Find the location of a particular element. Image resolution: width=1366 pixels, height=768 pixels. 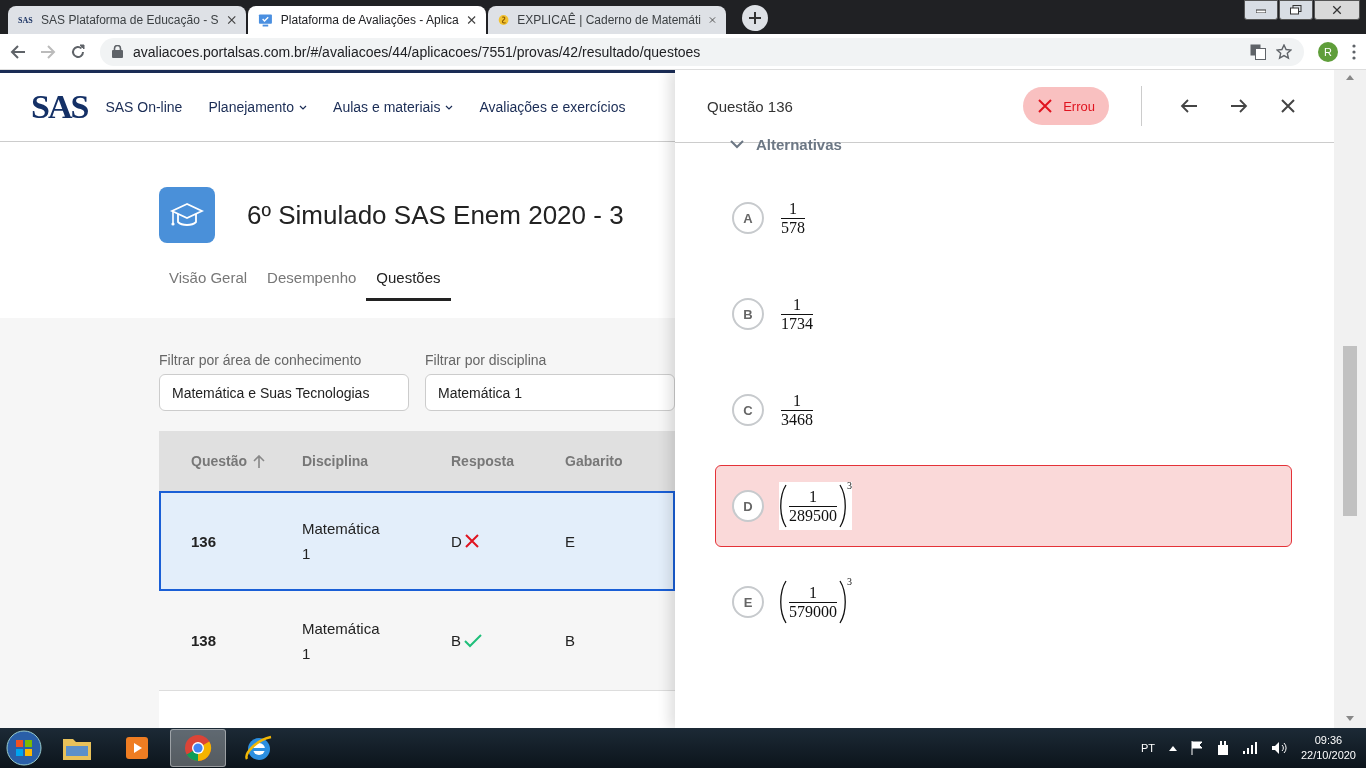

nav-link: Aulas e materiais is located at coordinates (393, 107).